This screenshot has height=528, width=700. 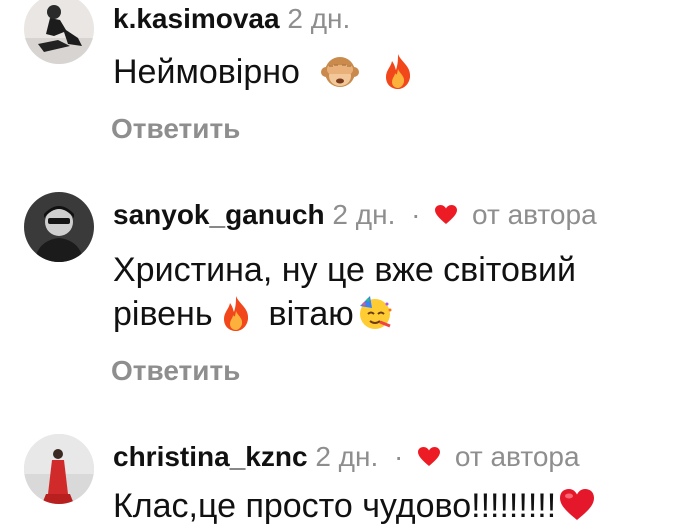 I want to click on comment-text: Клас,це просто чудово!!!!!!!!!, so click(x=354, y=506).